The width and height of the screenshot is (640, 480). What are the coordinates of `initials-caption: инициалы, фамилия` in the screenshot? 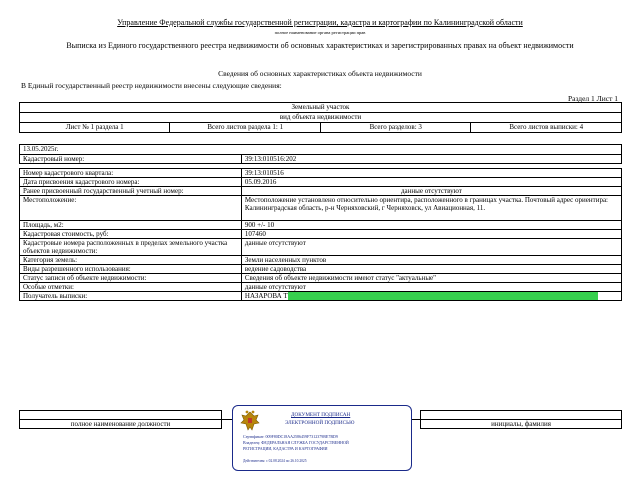 It's located at (521, 424).